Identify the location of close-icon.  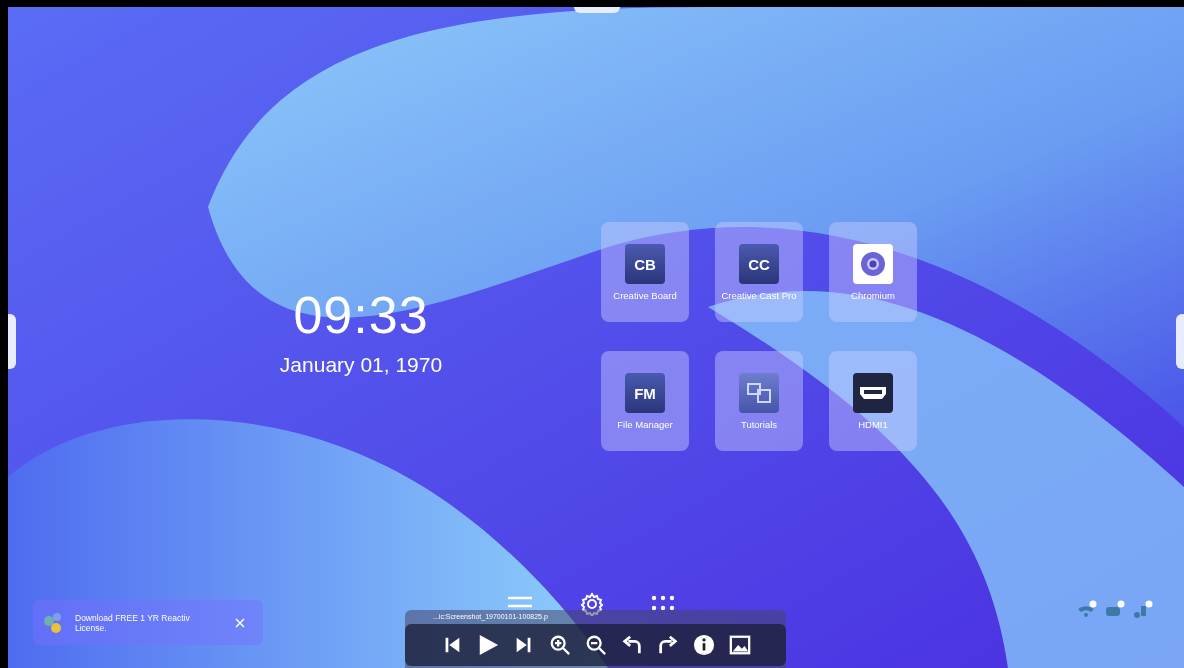
(240, 622).